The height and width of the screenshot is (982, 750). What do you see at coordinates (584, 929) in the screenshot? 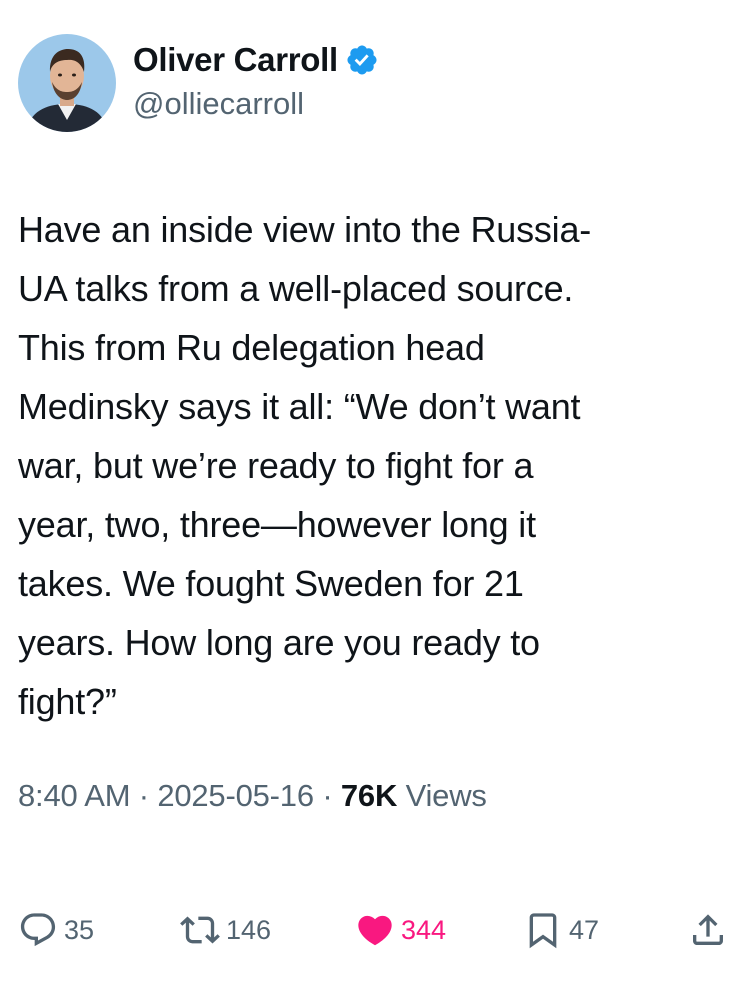
I see `bookmark-count: 47` at bounding box center [584, 929].